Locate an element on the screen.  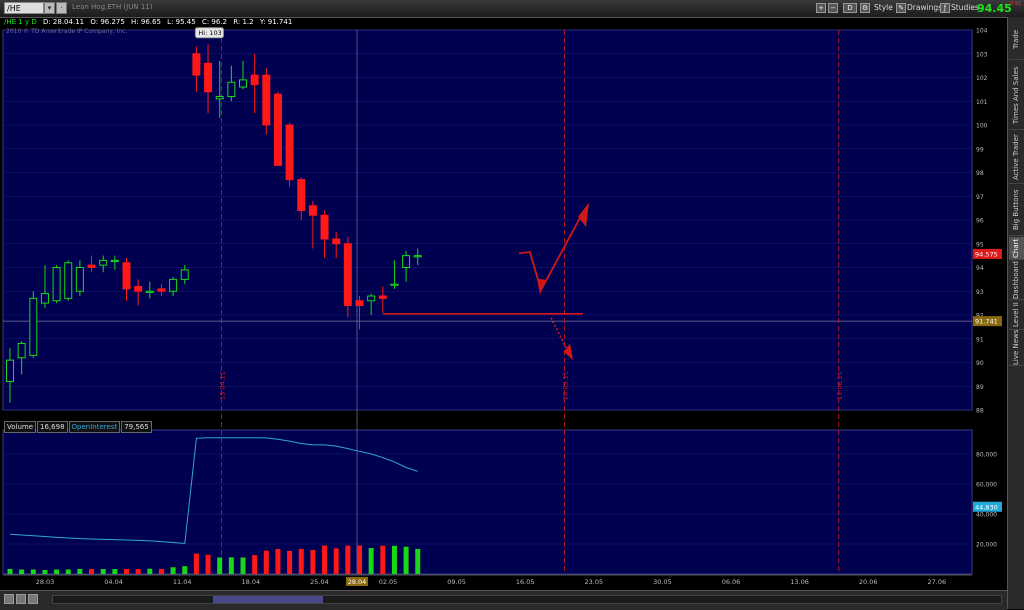
date-vline-label: 17.06.11 is located at coordinates (840, 385).